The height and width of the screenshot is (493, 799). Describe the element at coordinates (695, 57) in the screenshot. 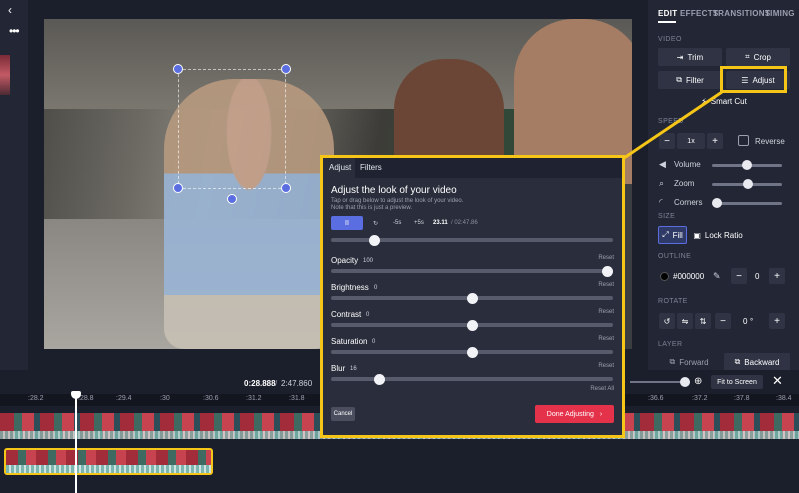

I see `trim-label: Trim` at that location.